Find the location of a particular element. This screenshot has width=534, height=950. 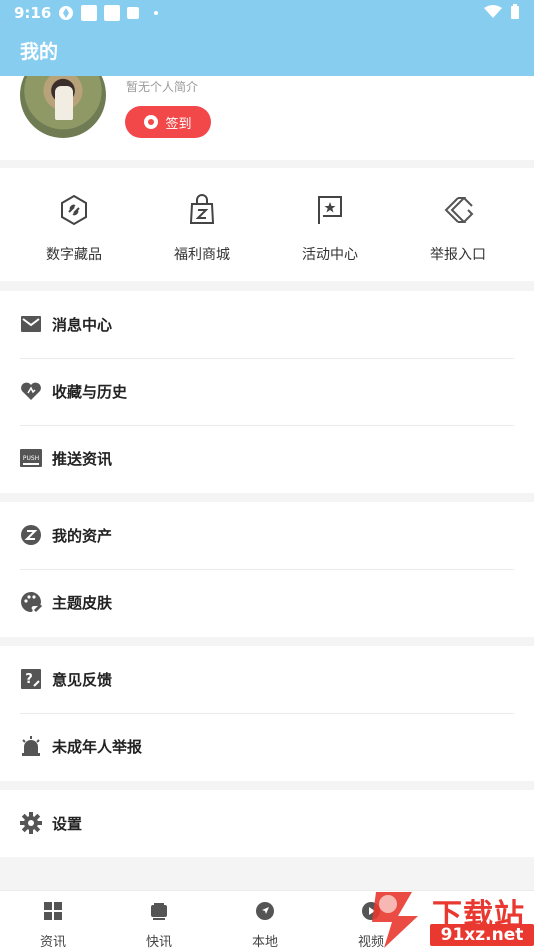

grid-item-label: 福利商城 is located at coordinates (202, 255).